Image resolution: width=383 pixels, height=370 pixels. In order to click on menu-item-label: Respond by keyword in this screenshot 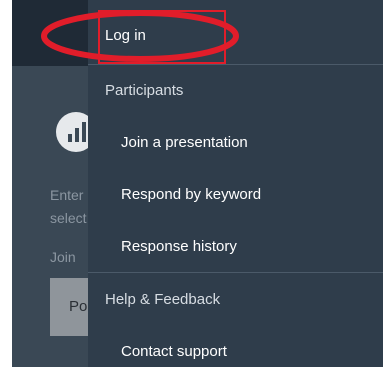, I will do `click(191, 194)`.